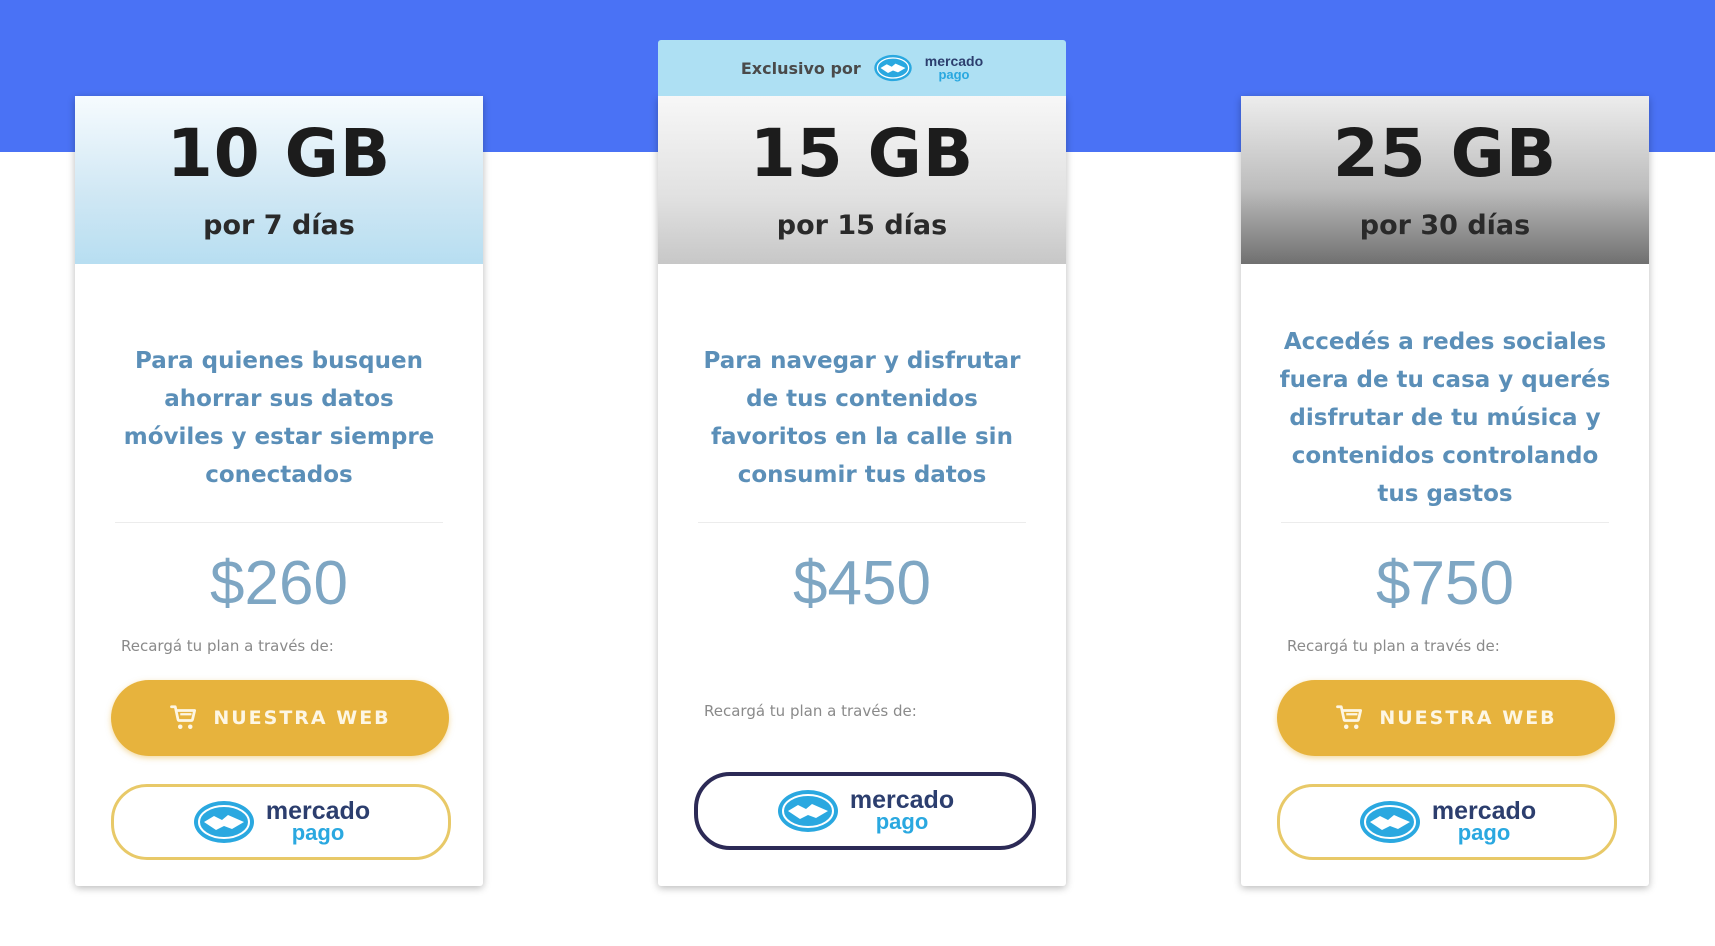  I want to click on exclusive-label: Exclusivo por, so click(800, 68).